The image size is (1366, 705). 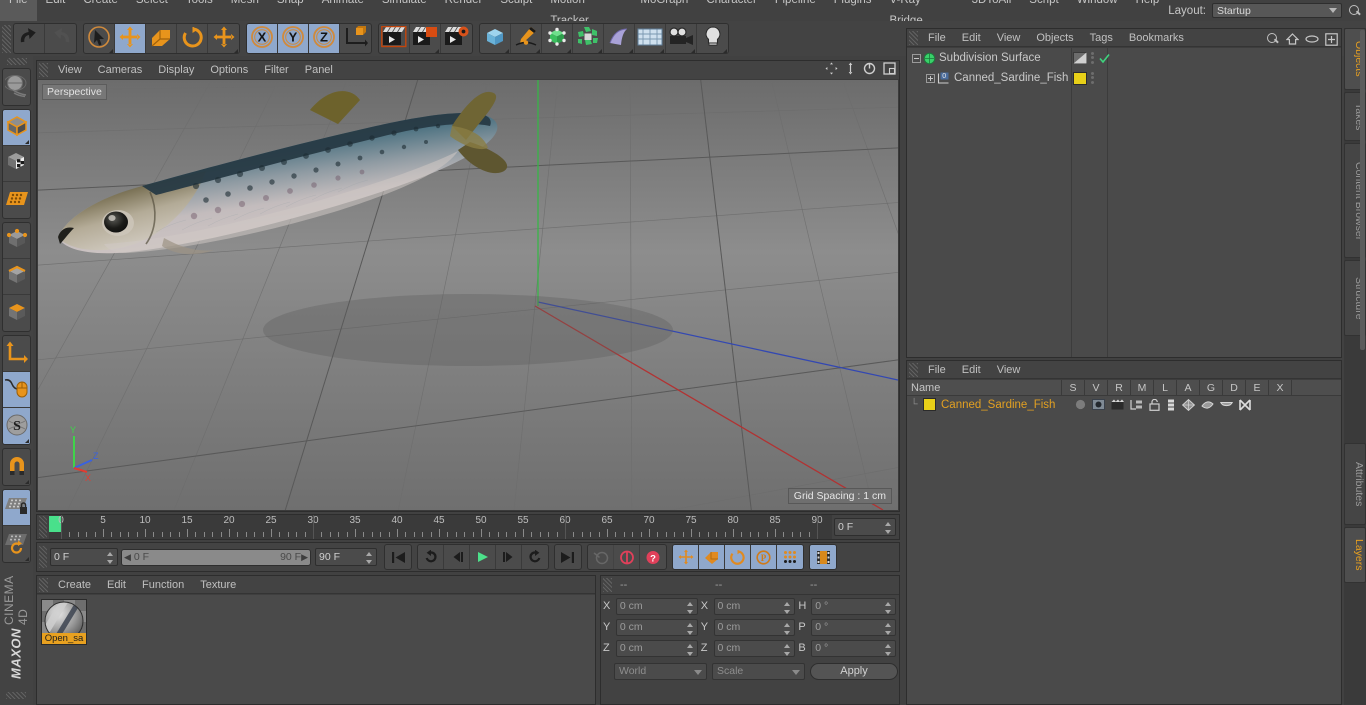 I want to click on redo-button, so click(x=60, y=38).